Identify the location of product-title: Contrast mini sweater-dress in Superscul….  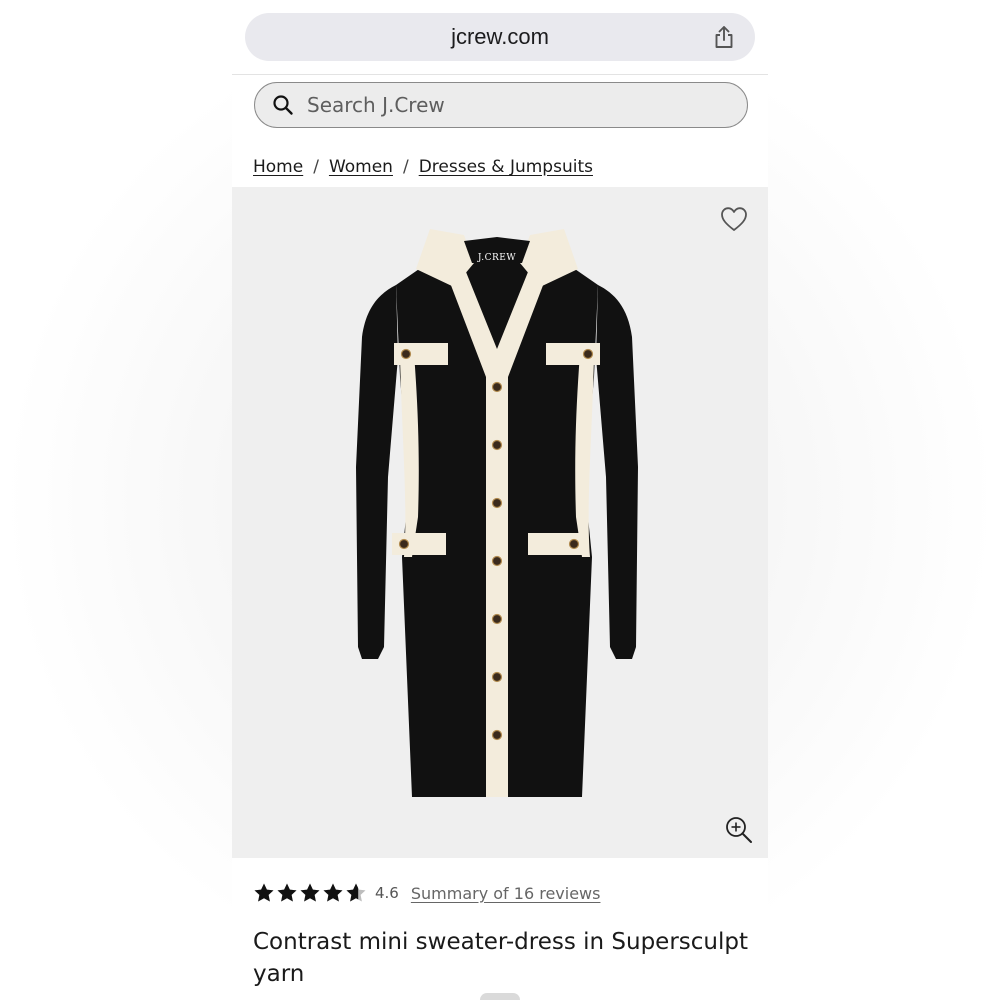
(501, 958).